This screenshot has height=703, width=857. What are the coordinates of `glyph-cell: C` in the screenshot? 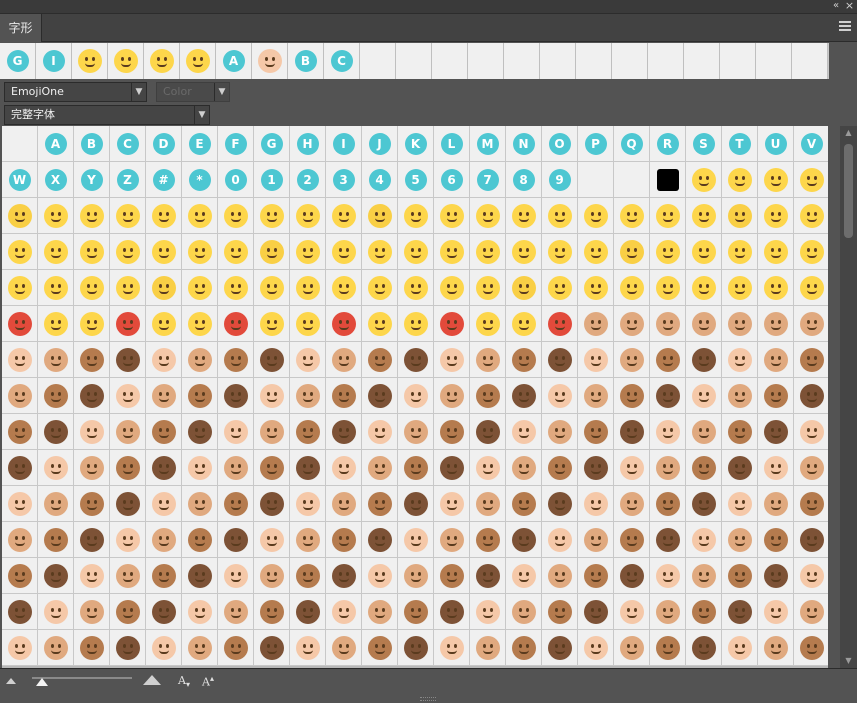 It's located at (128, 144).